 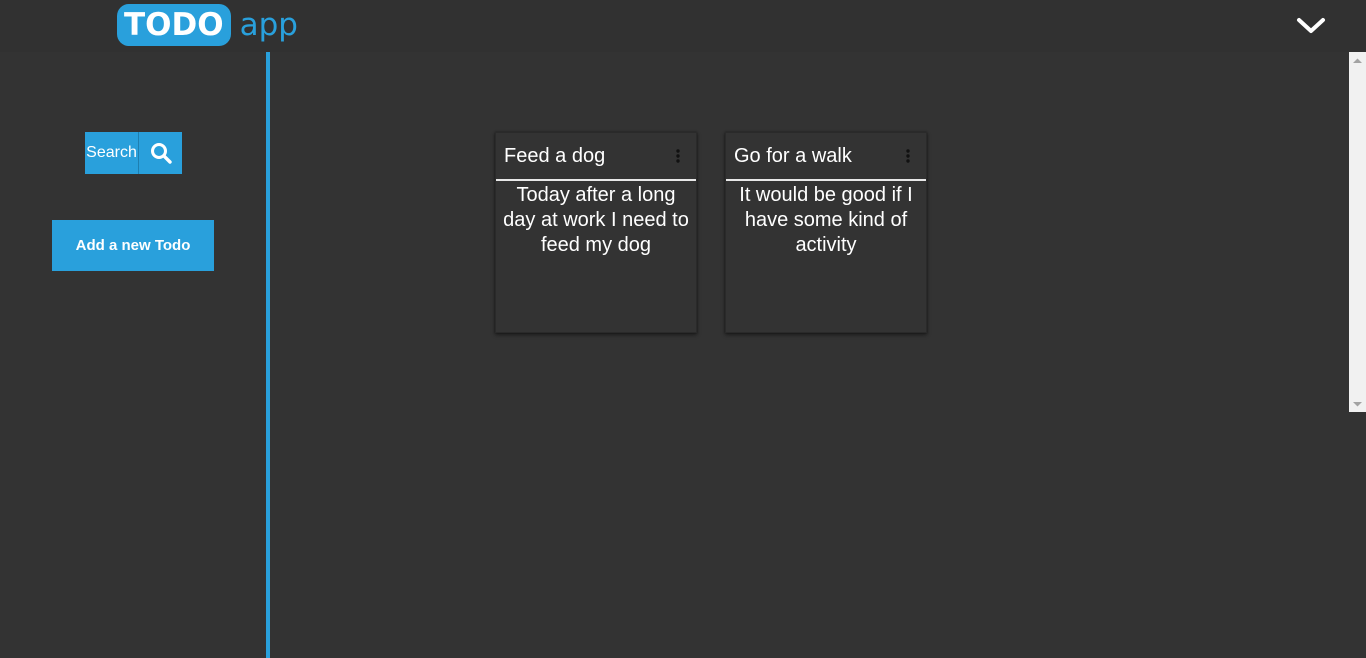 I want to click on search-button: Search, so click(x=112, y=153).